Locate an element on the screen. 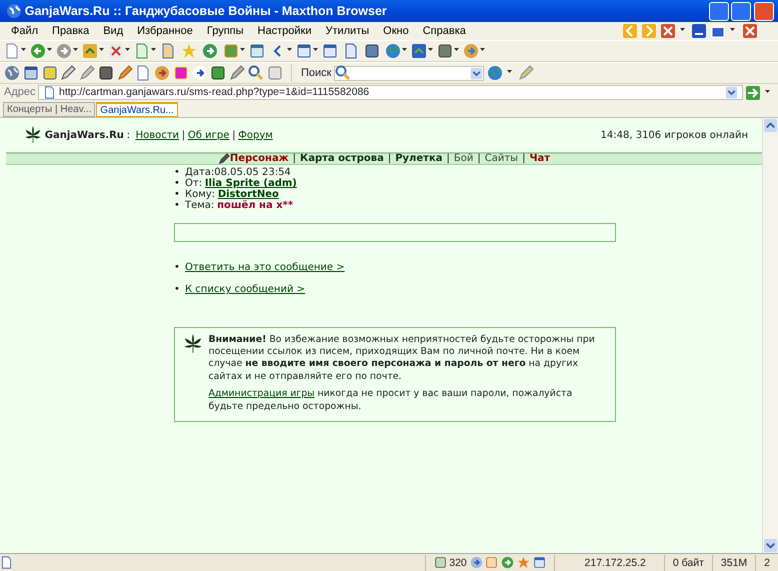  top-link: Форум is located at coordinates (255, 135).